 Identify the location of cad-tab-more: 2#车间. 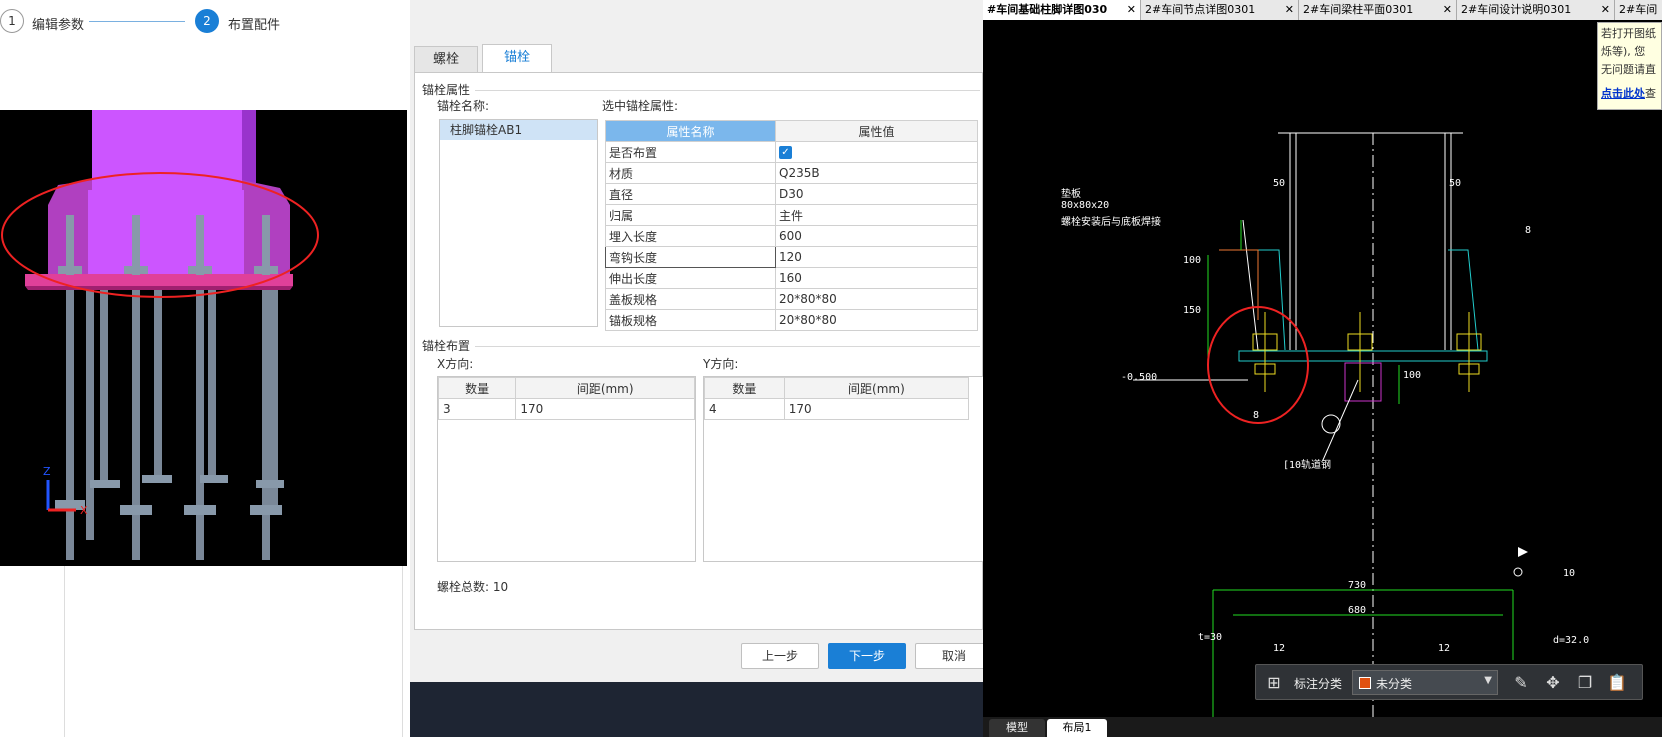
(1638, 10).